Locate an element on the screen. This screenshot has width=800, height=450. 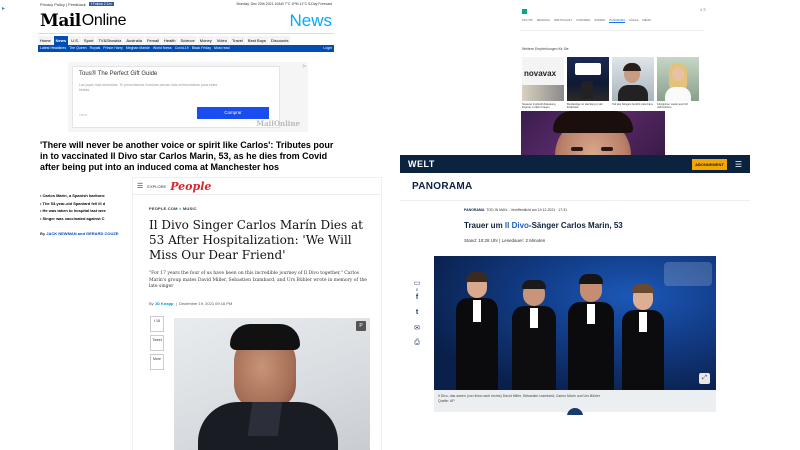
tab-finanzen: FINANZEN is located at coordinates (583, 20).